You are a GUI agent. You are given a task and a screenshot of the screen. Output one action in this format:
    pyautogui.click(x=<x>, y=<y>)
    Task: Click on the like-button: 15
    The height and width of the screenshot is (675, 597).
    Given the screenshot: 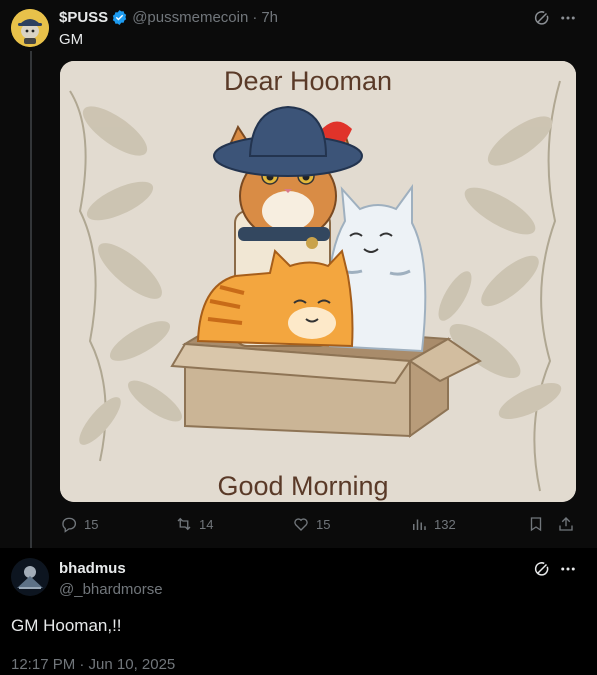 What is the action you would take?
    pyautogui.click(x=311, y=524)
    